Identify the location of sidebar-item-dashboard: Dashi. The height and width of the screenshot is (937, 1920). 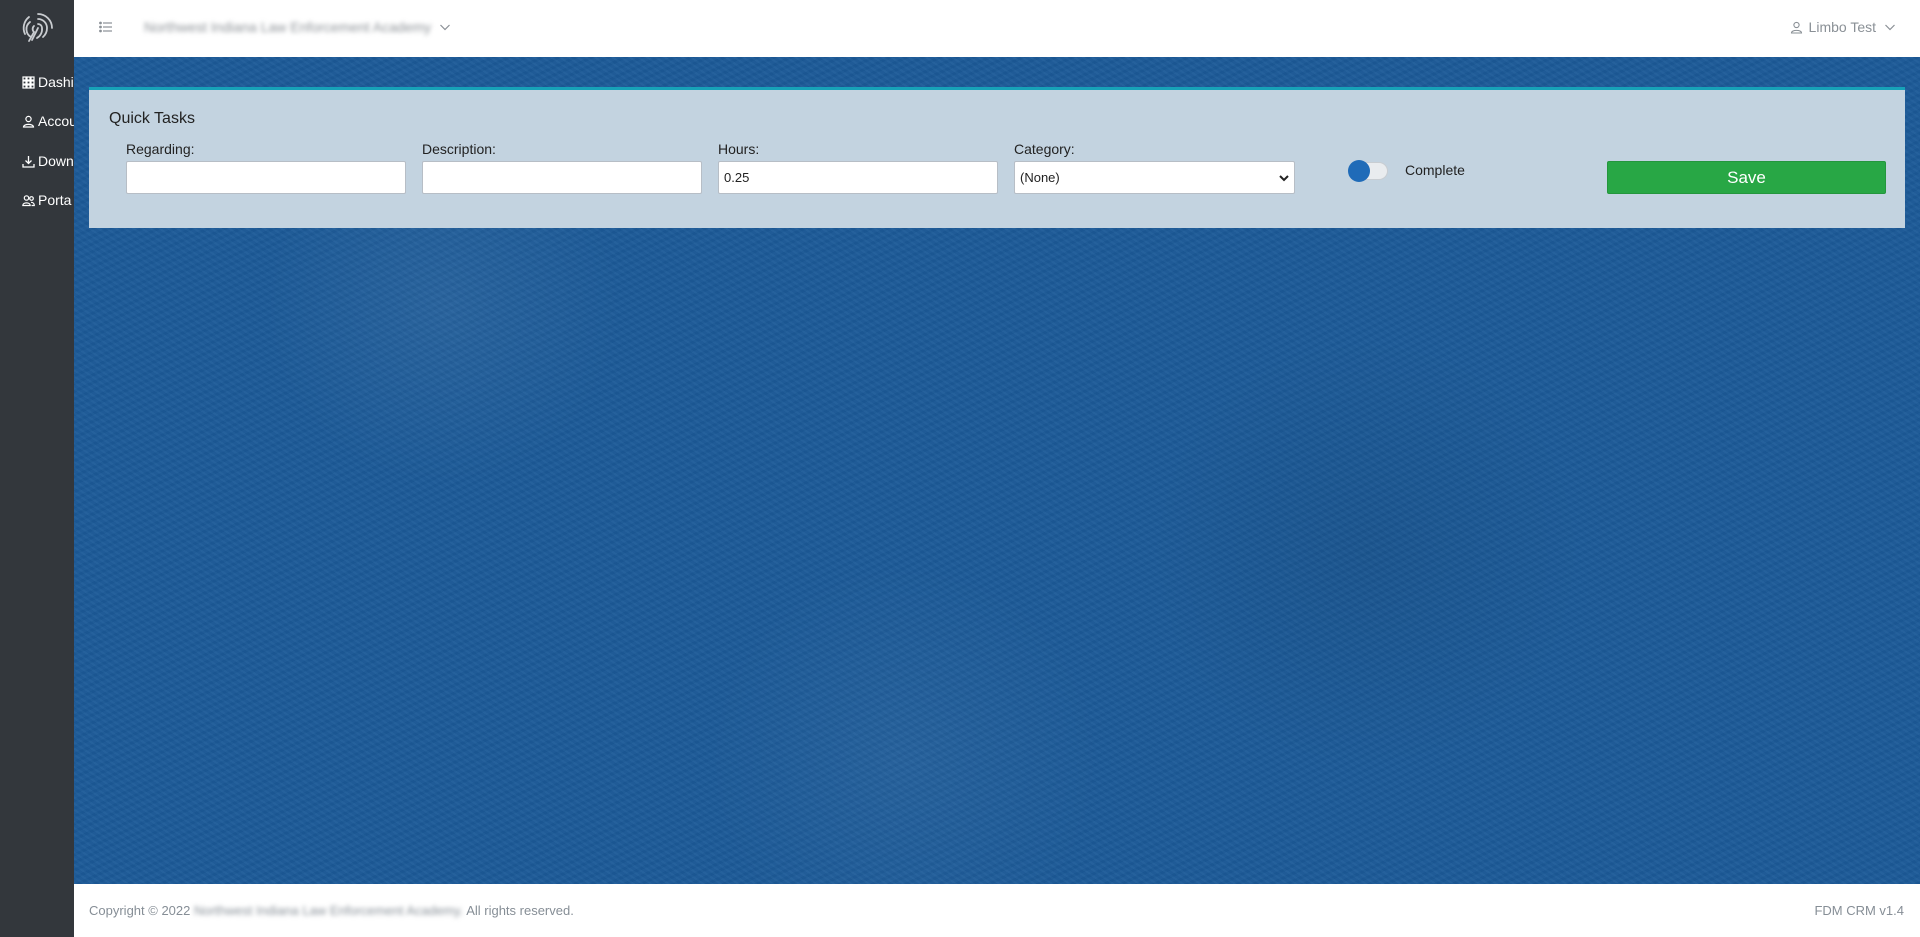
(48, 82).